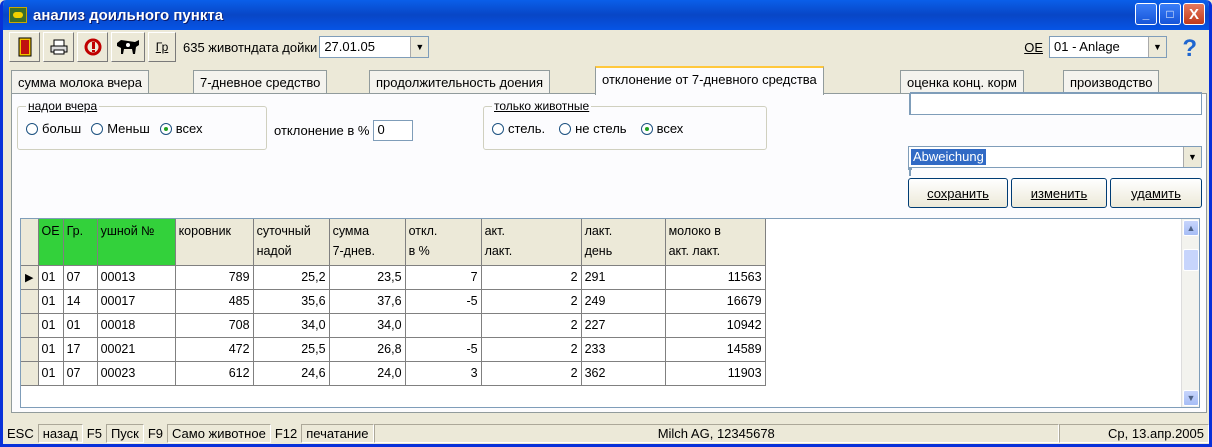  I want to click on table-cell: 24,6, so click(291, 373).